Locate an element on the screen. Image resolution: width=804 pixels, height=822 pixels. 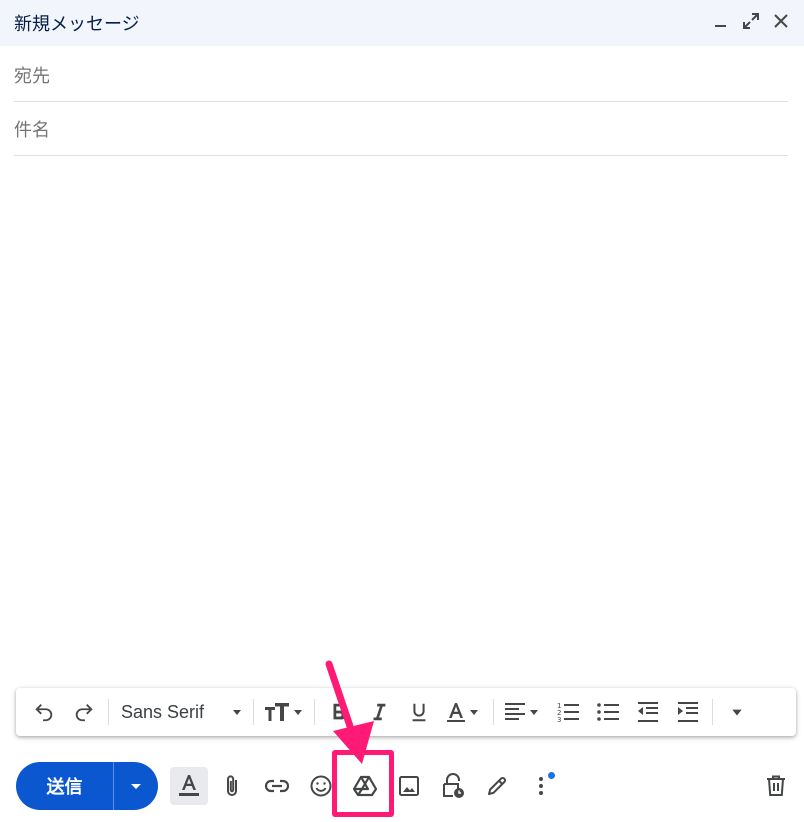
link-icon is located at coordinates (277, 786).